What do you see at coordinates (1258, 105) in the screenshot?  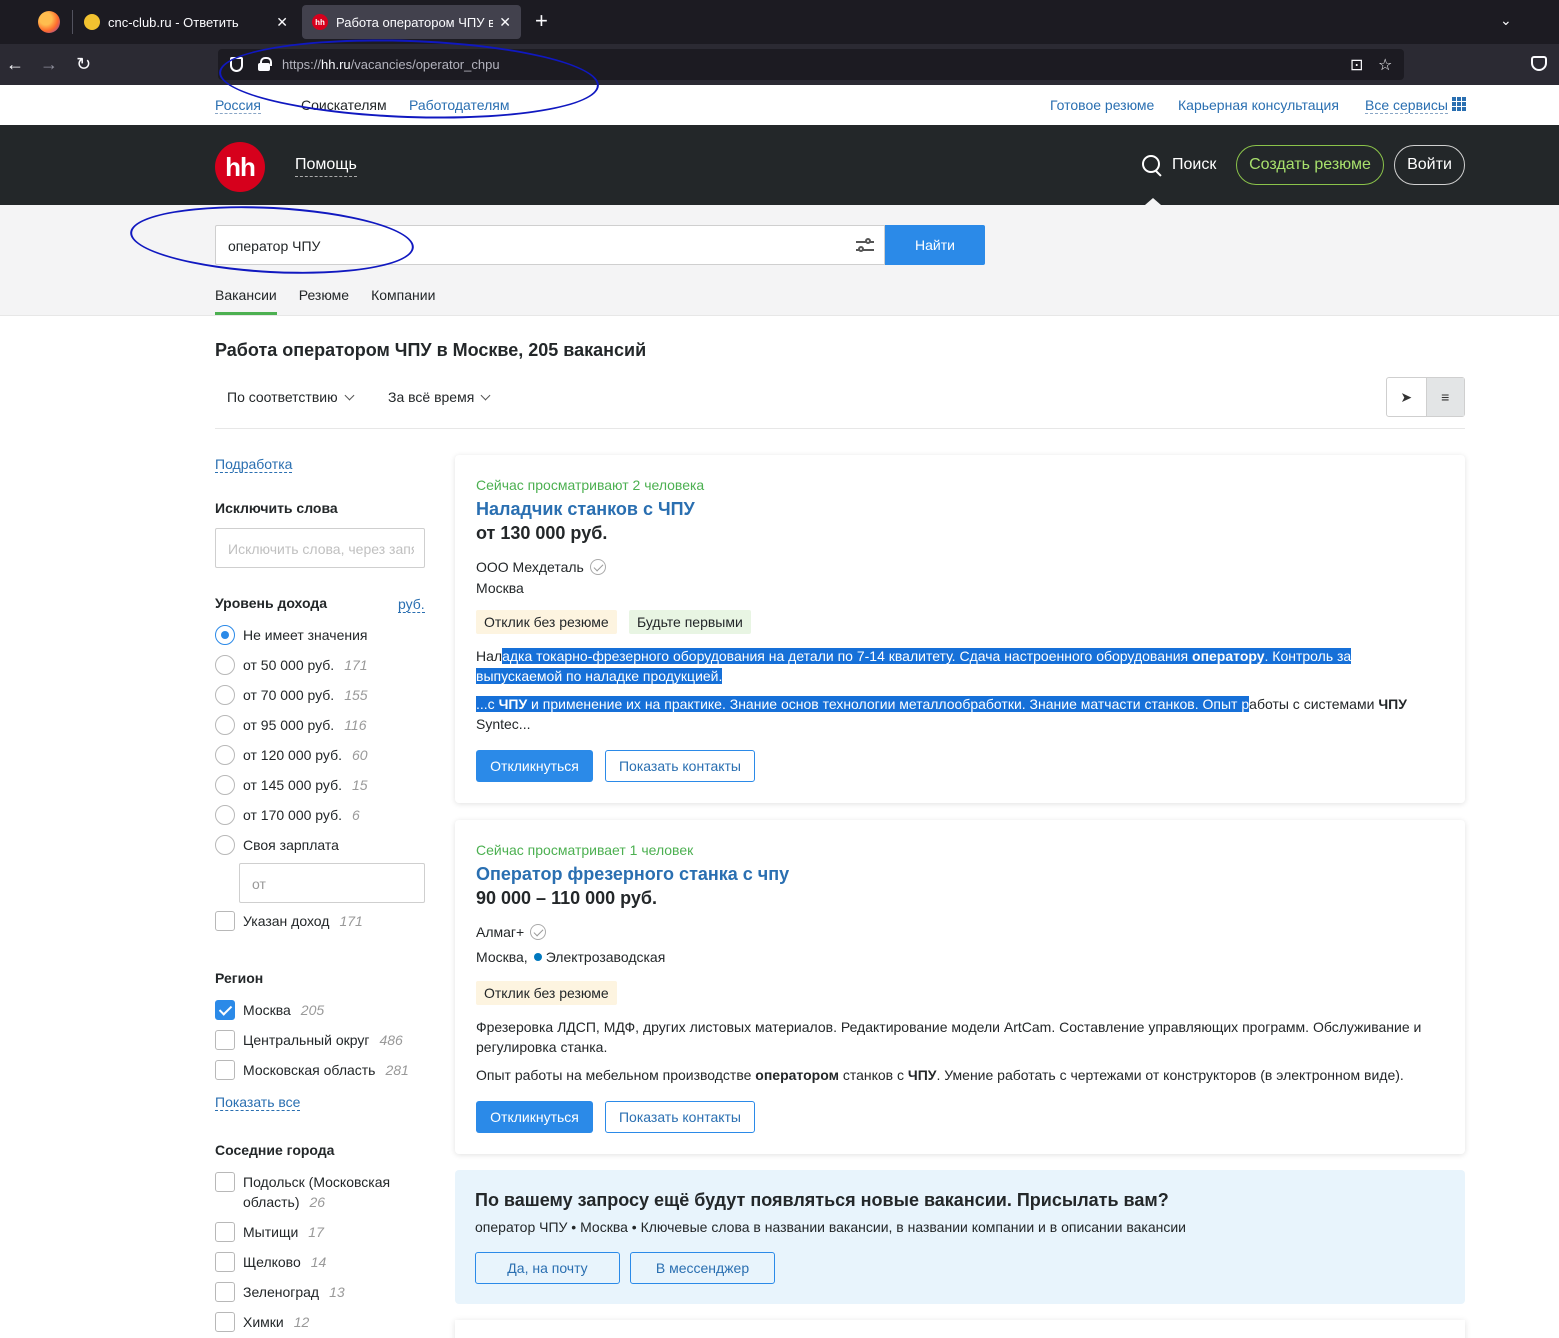 I see `career-consulting-link: Карьерная консультация` at bounding box center [1258, 105].